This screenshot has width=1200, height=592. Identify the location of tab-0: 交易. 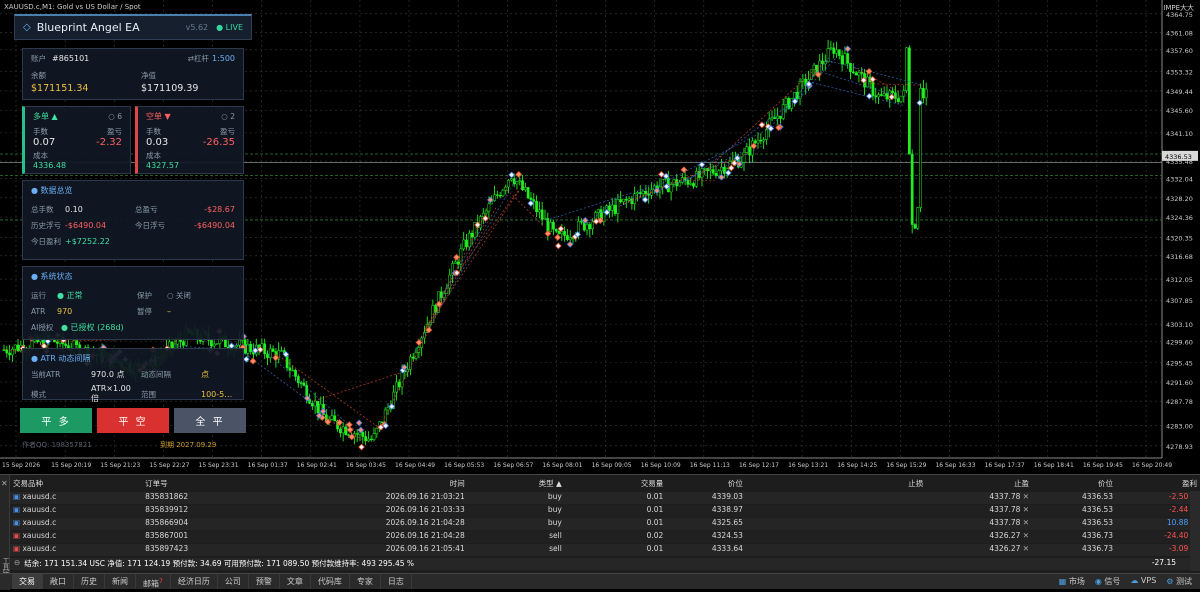
(27, 581).